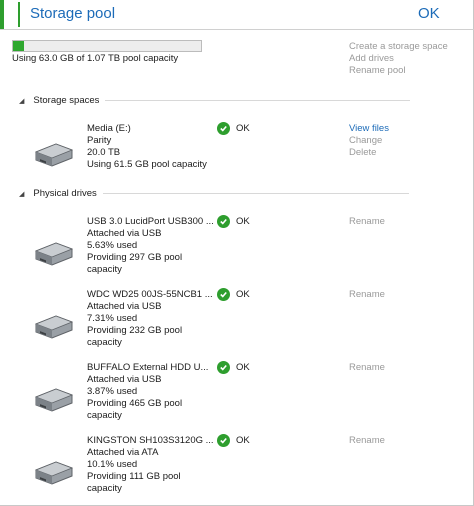 The image size is (474, 506). What do you see at coordinates (233, 128) in the screenshot?
I see `storage-space-status: OK` at bounding box center [233, 128].